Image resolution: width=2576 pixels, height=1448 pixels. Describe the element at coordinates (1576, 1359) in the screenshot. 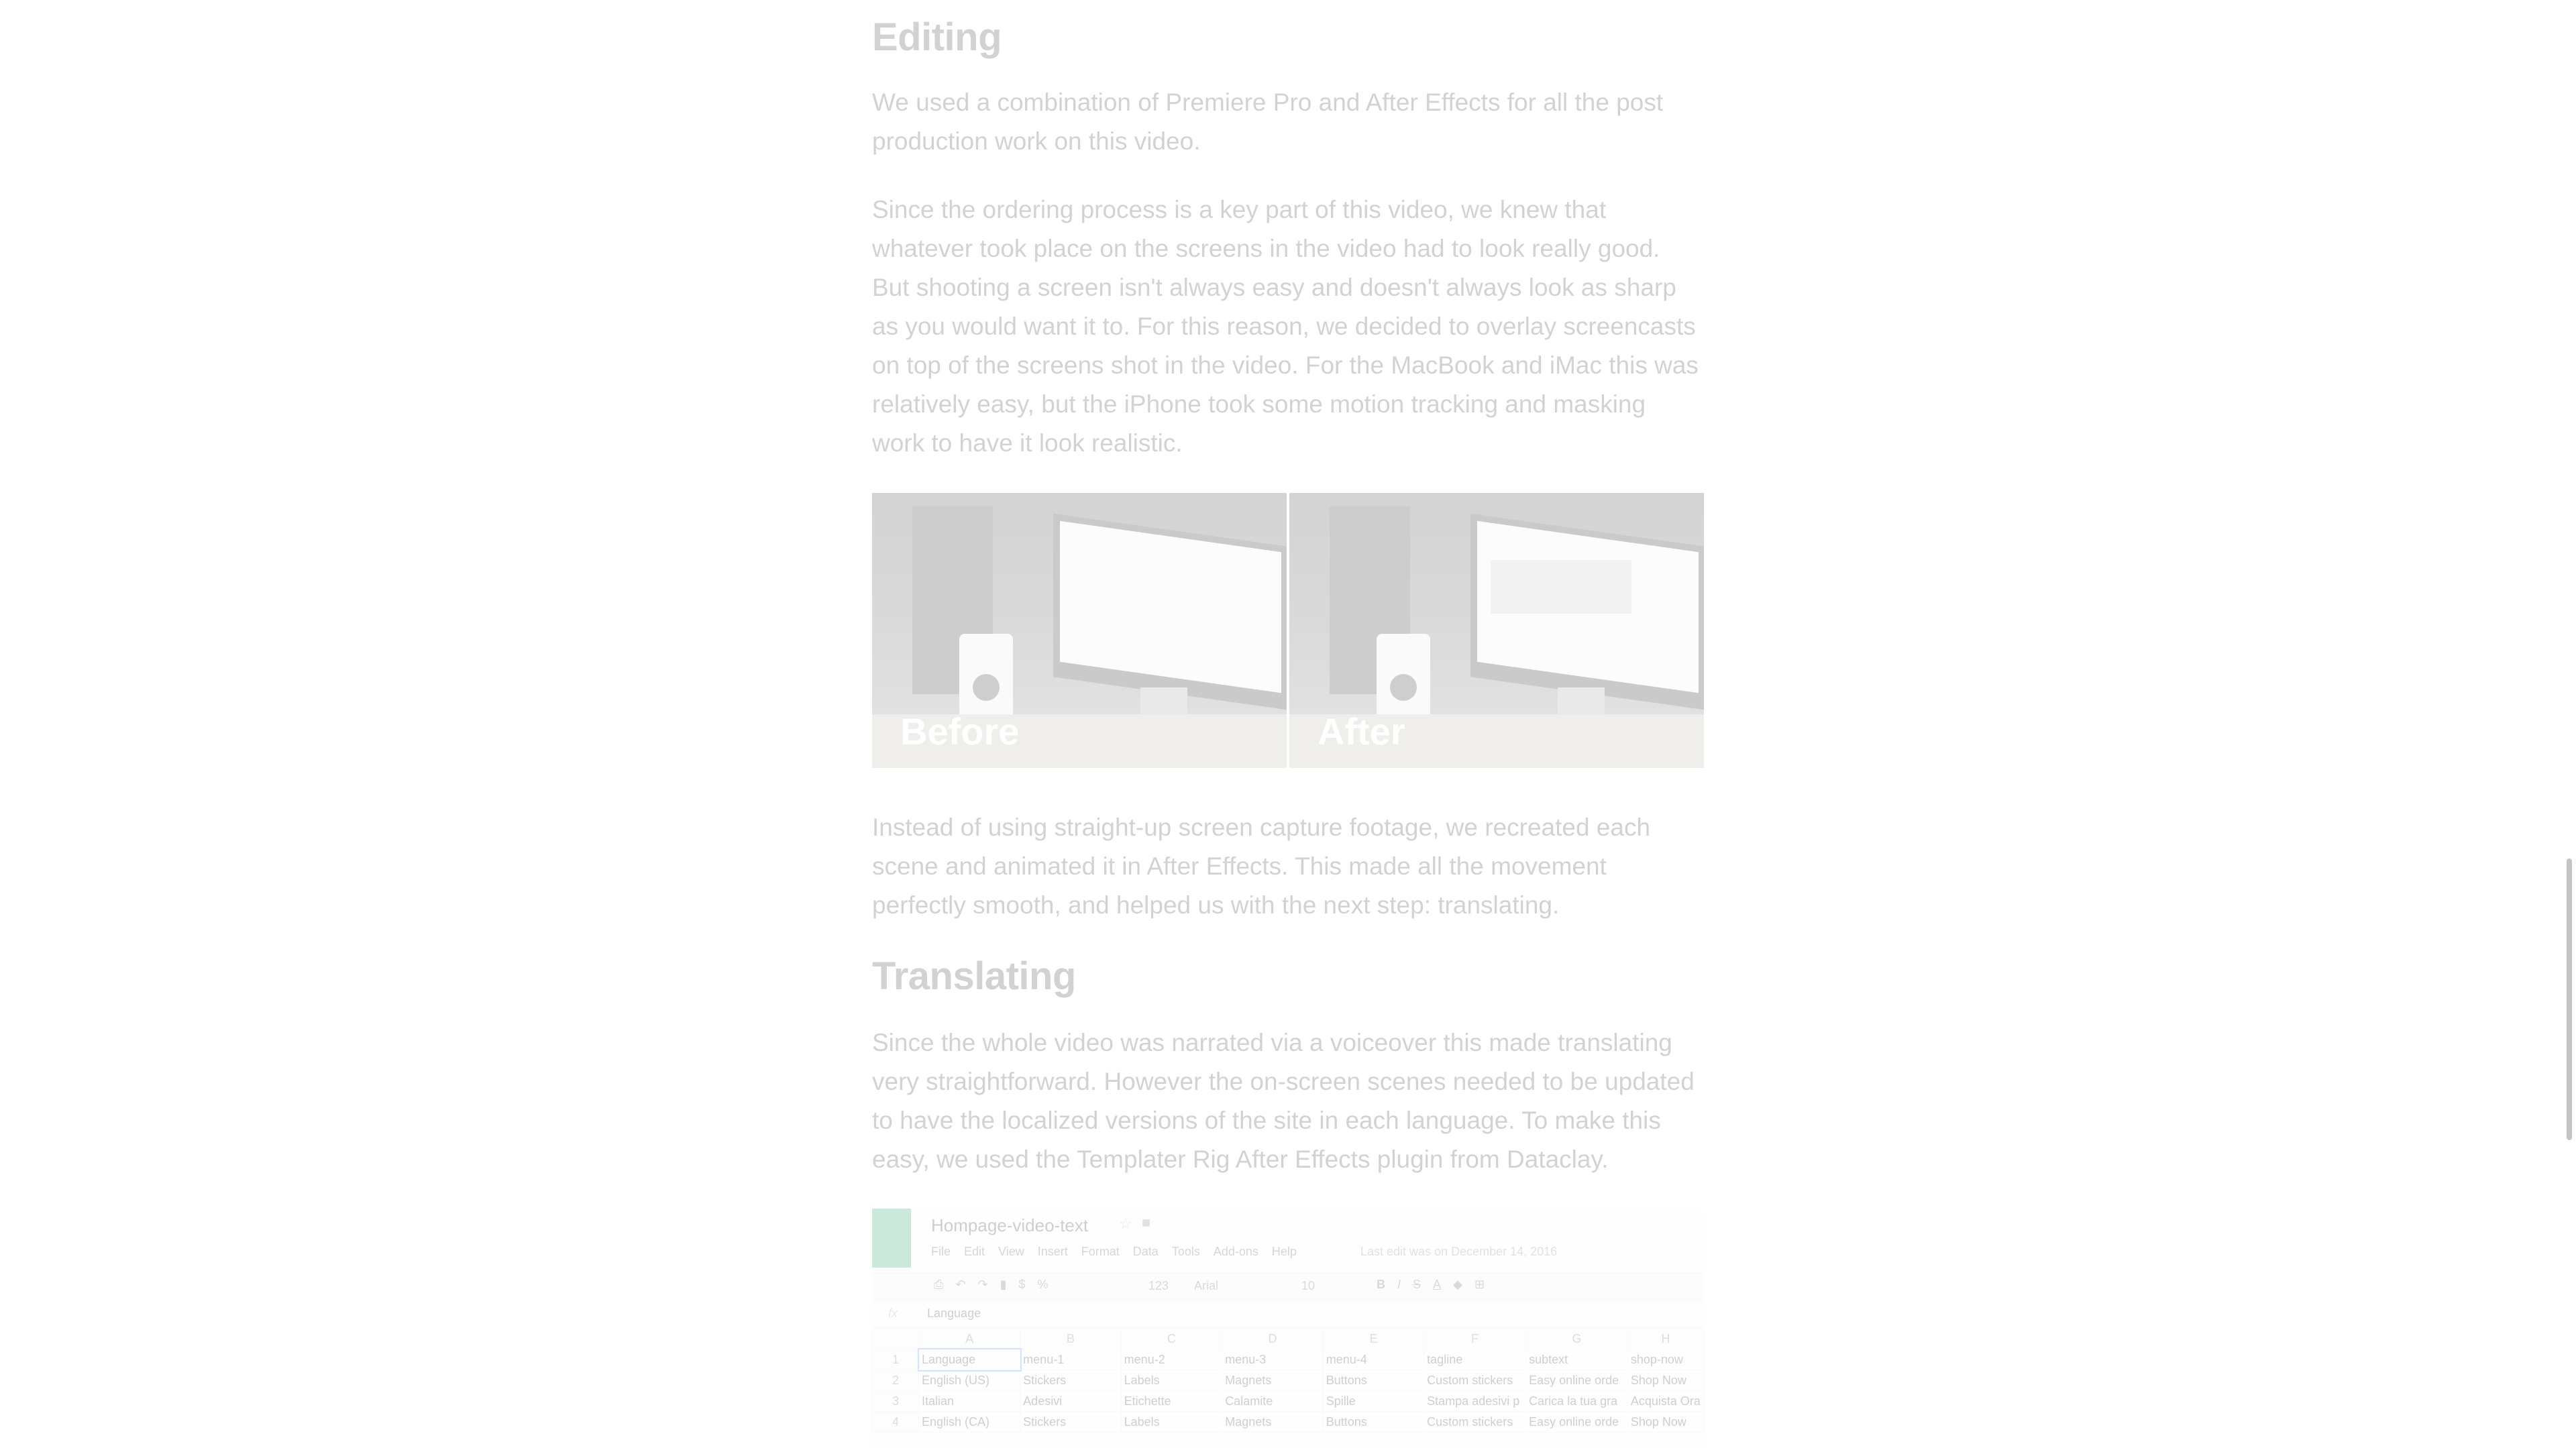

I see `table-cell: subtext` at that location.